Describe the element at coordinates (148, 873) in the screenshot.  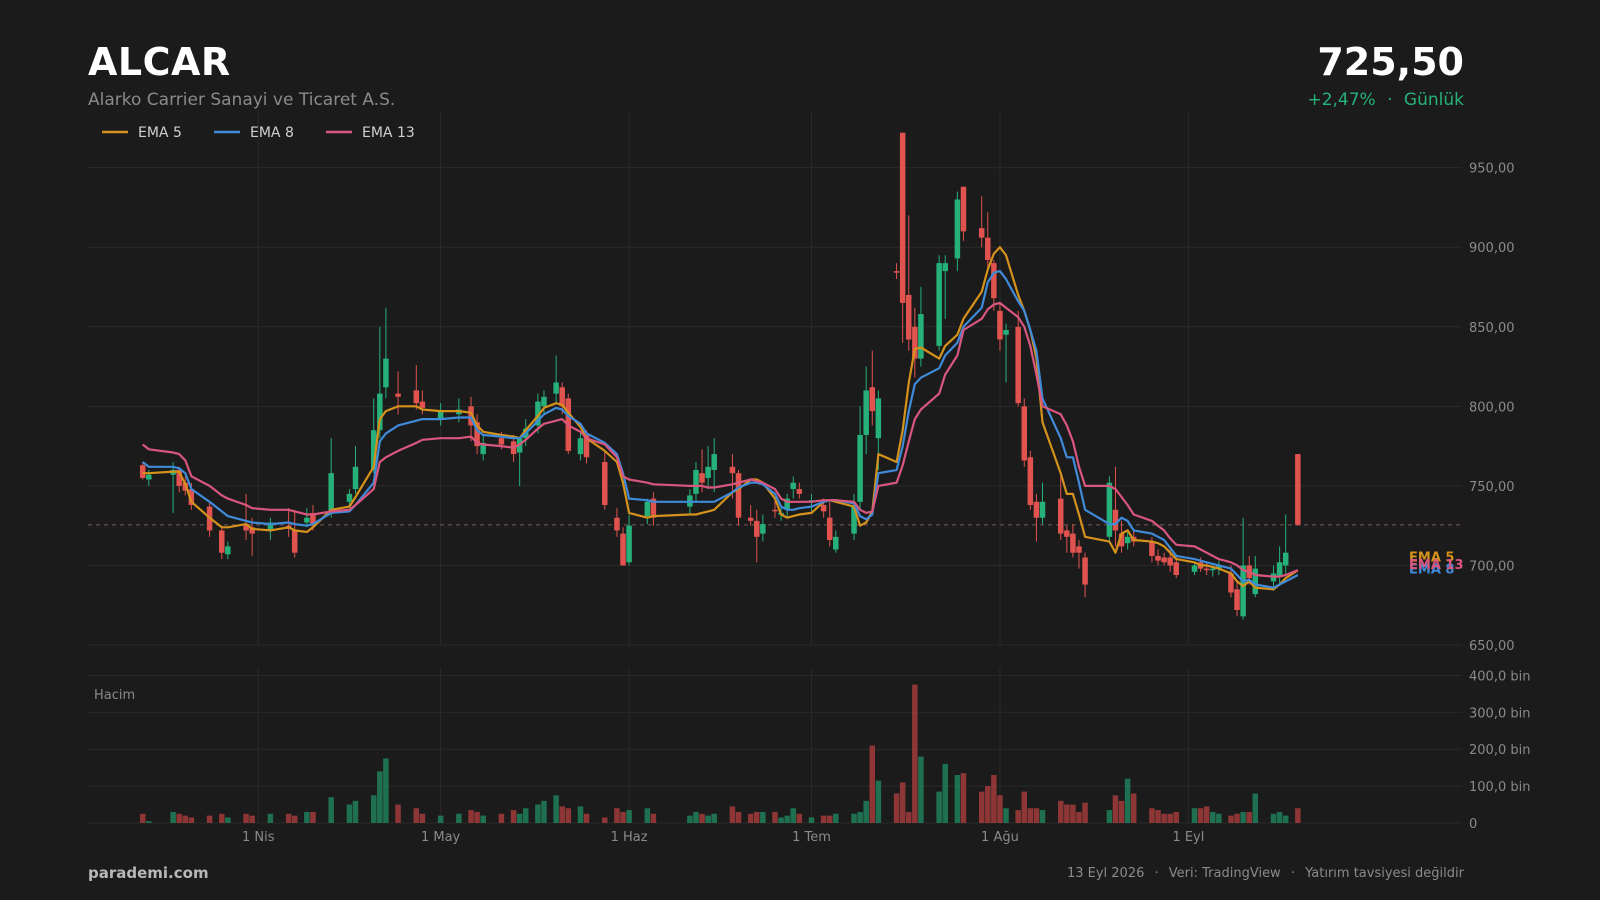
I see `brand-label: parademi.com` at that location.